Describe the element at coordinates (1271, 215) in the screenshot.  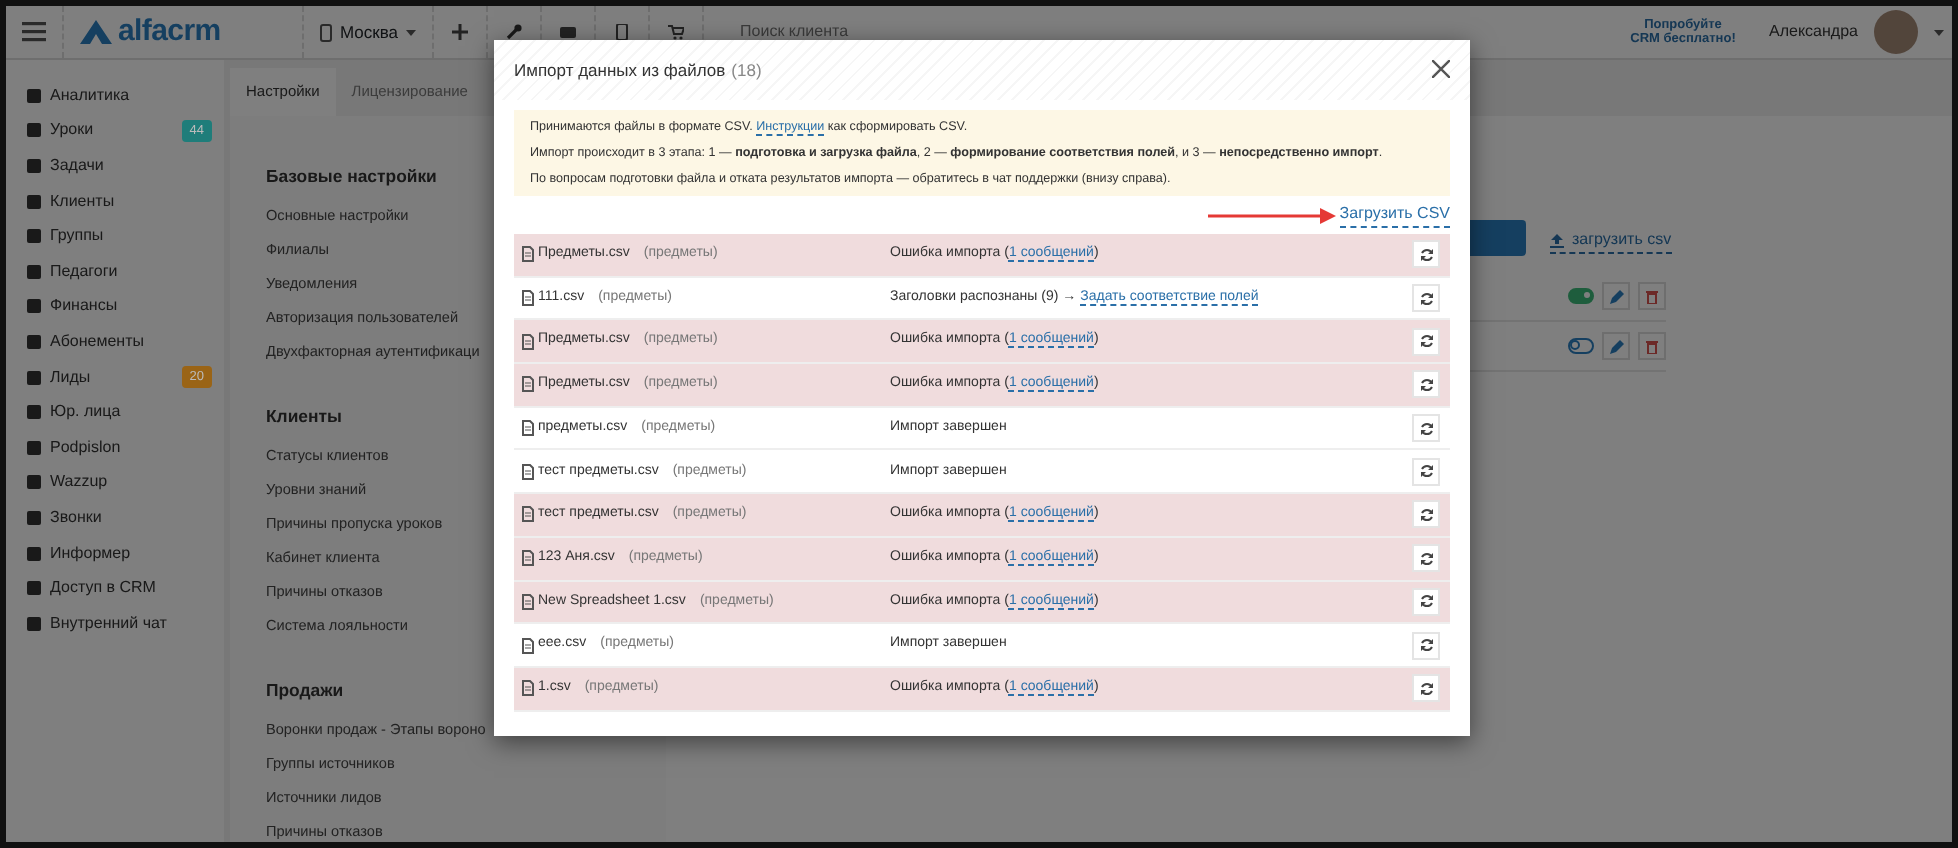
I see `annotation-arrow` at that location.